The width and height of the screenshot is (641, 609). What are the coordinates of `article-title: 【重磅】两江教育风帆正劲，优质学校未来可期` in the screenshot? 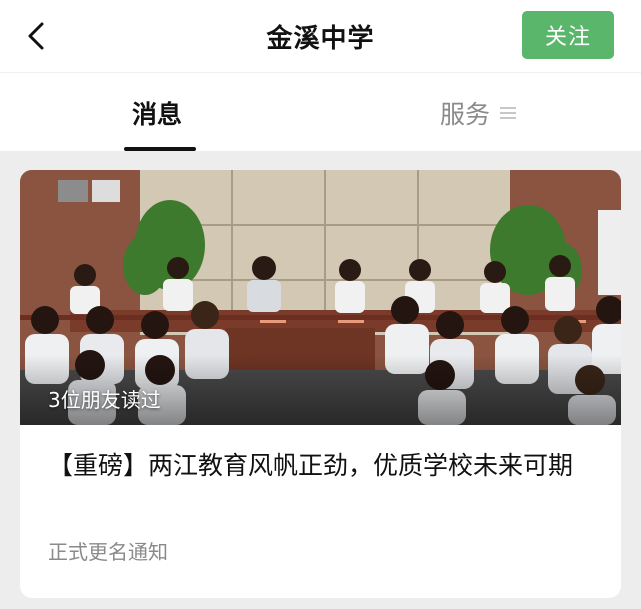 It's located at (311, 465).